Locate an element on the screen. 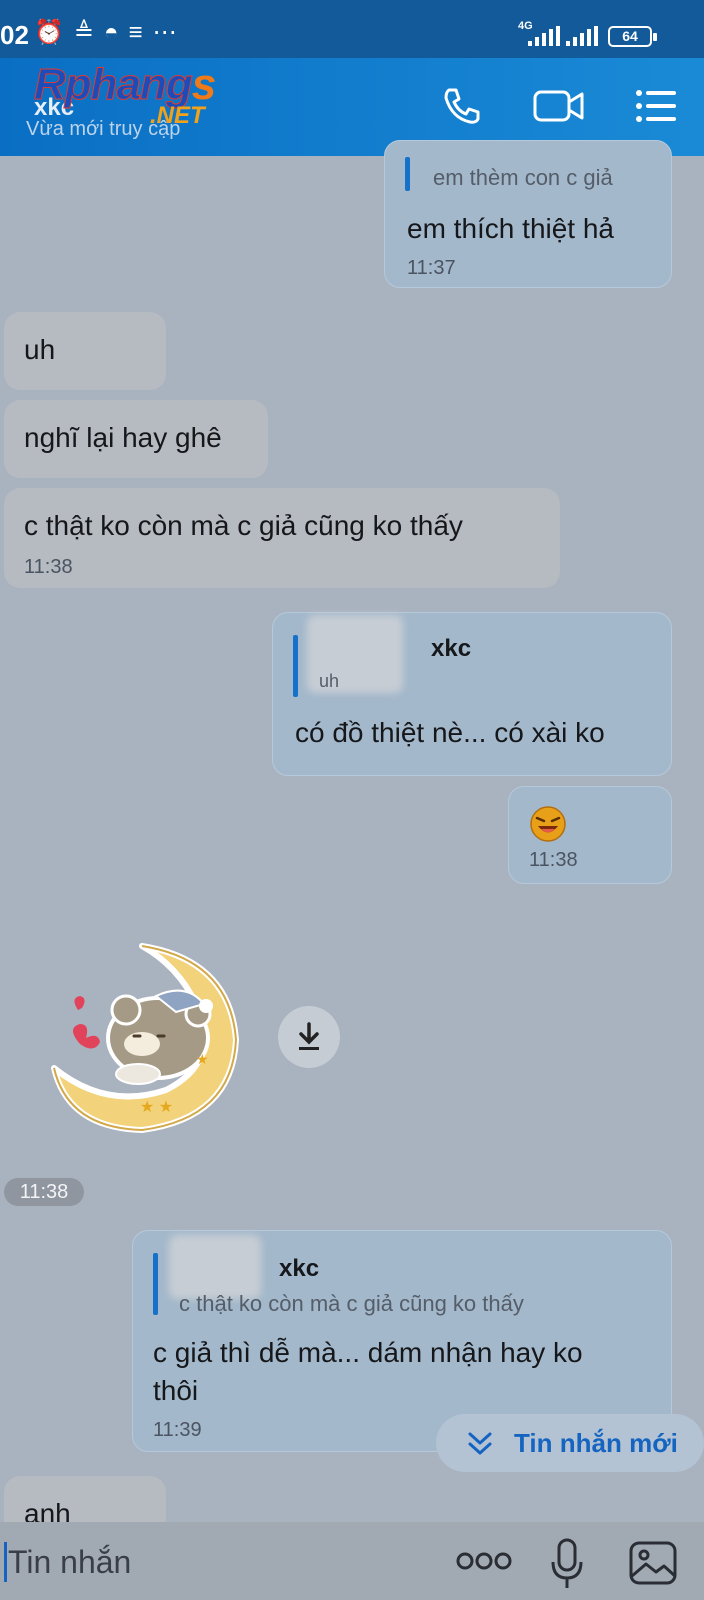 The height and width of the screenshot is (1600, 704). message-text: em thích thiệt hả is located at coordinates (511, 228).